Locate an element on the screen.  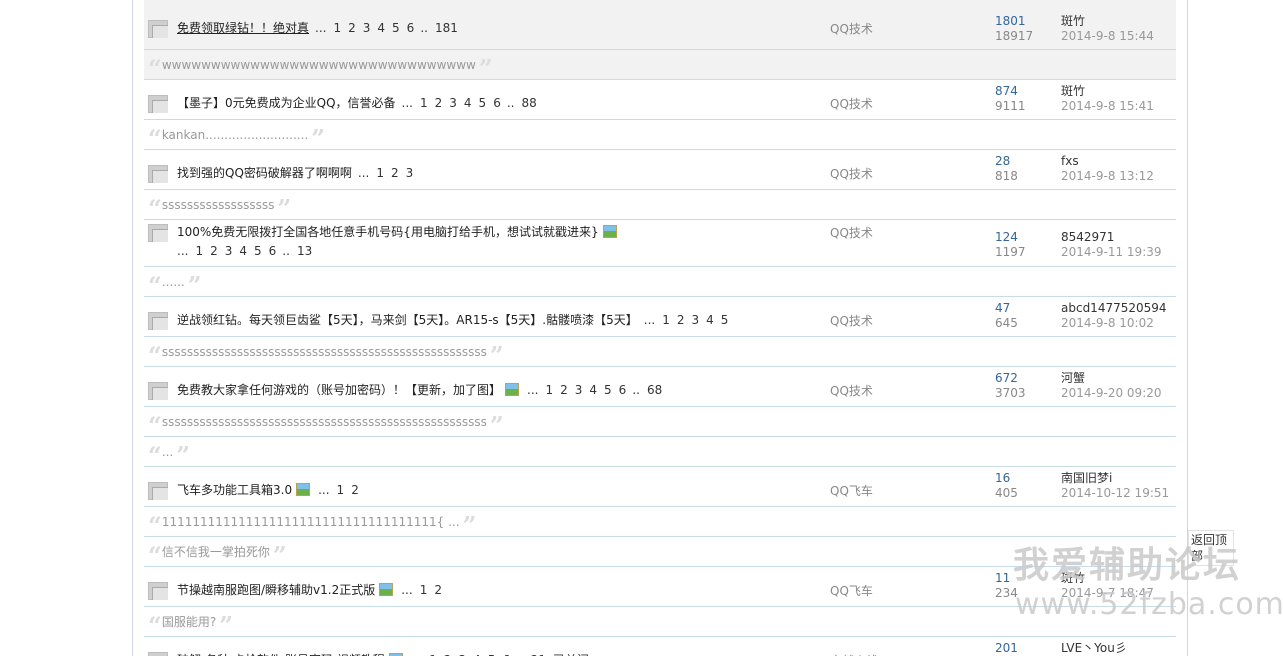
thread-title-area: 【墨子】0元免费成为企业QQ，信誉必备... 1 2 3 4 5 6.. 88 is located at coordinates (486, 103).